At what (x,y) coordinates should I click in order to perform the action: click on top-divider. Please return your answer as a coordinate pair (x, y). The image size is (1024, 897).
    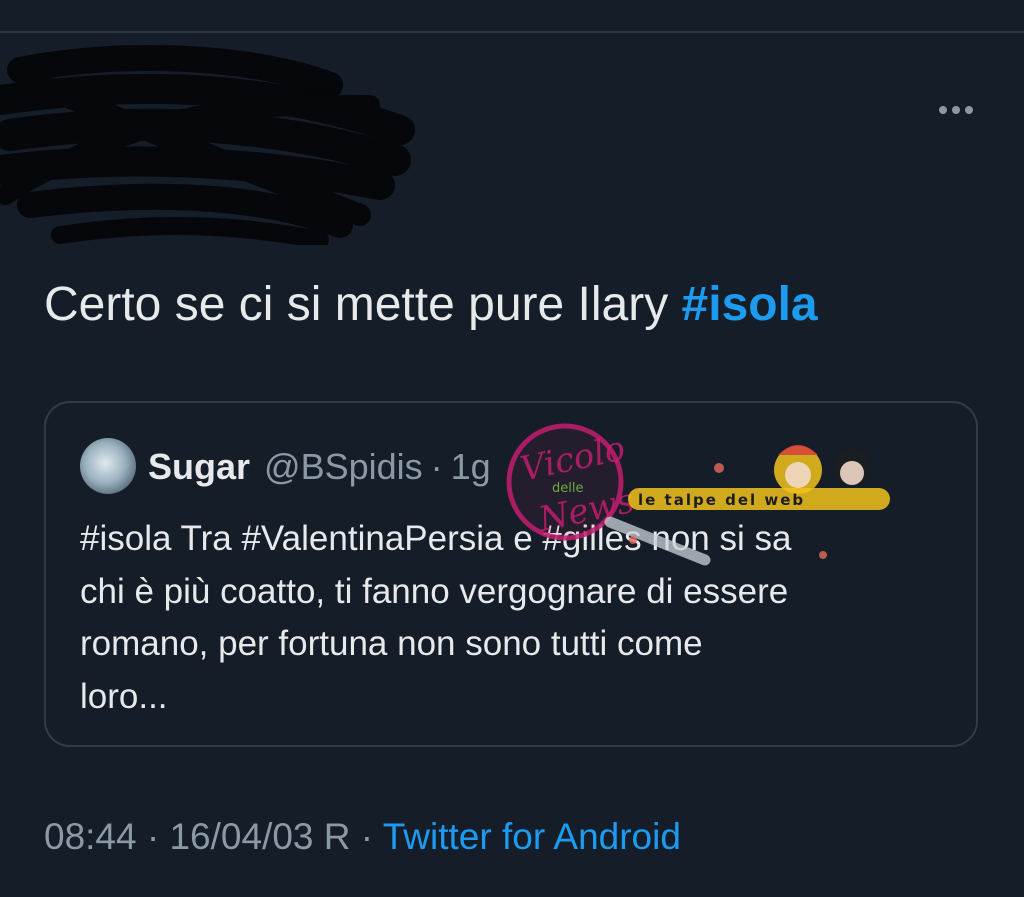
    Looking at the image, I should click on (512, 32).